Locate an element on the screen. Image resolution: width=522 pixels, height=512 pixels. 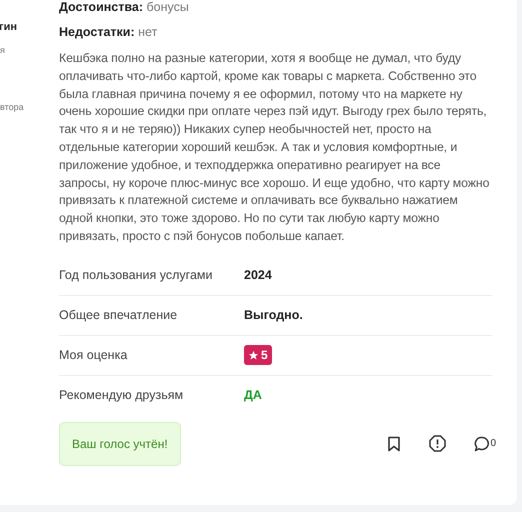
cons-text: Недостатки: нет is located at coordinates (108, 32).